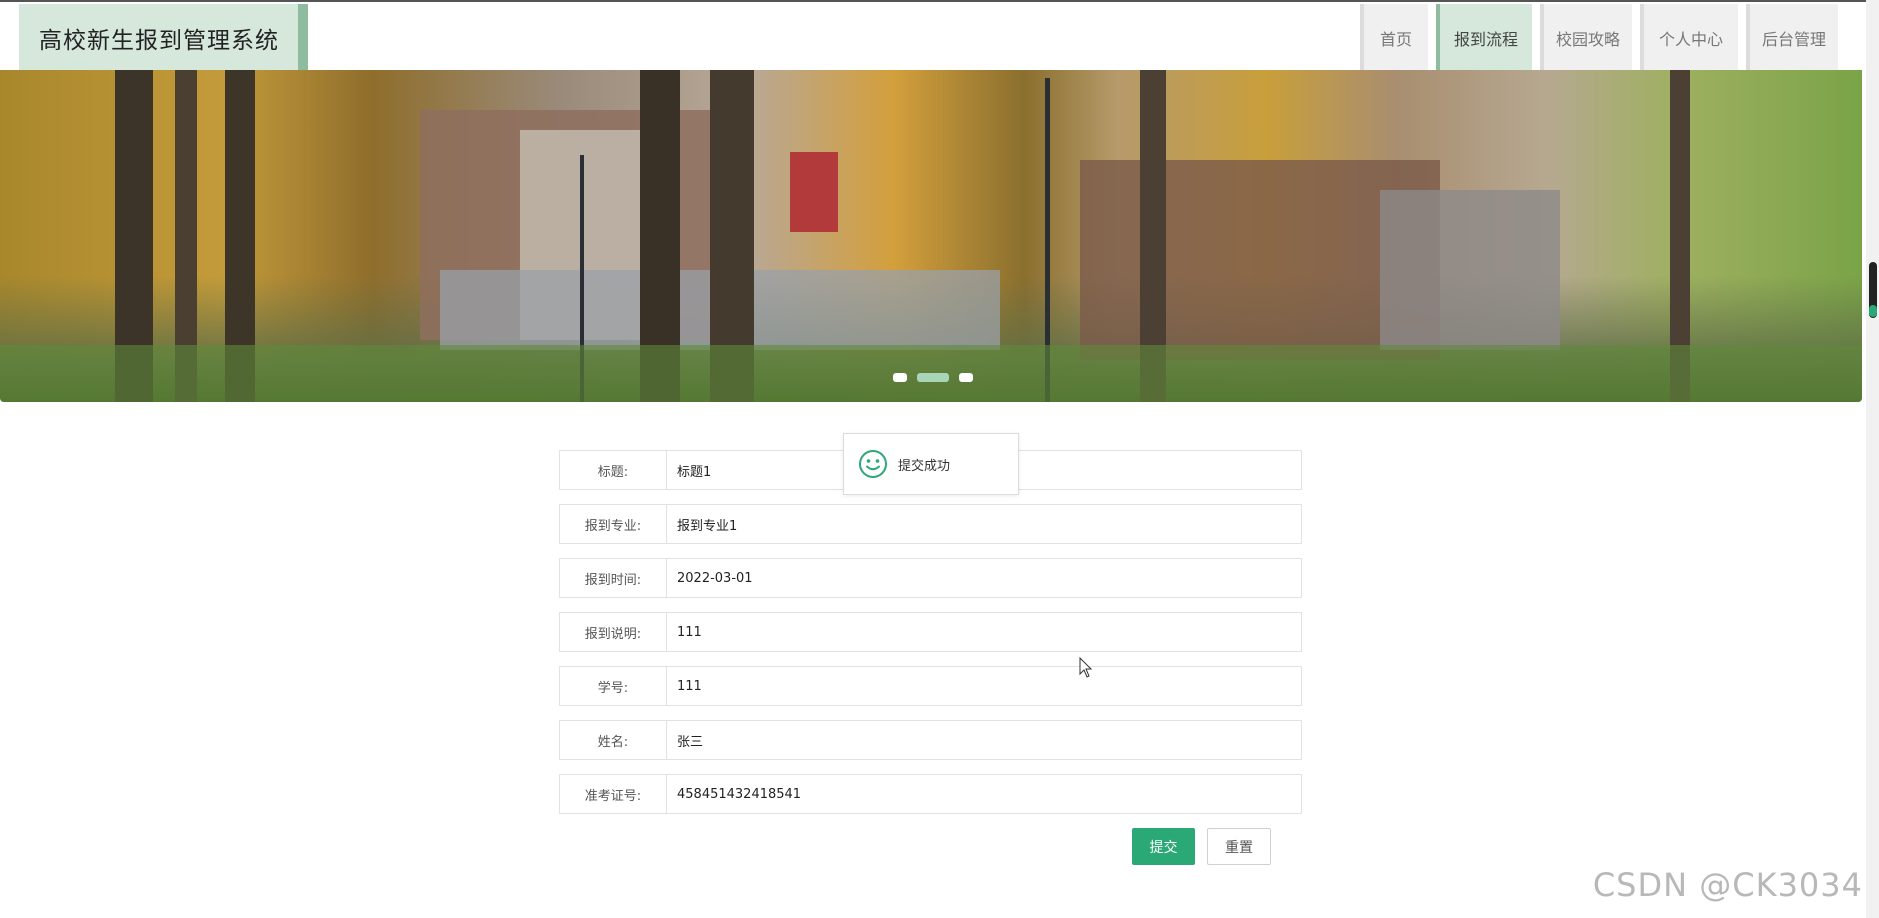  Describe the element at coordinates (1086, 667) in the screenshot. I see `mouse-cursor-icon` at that location.